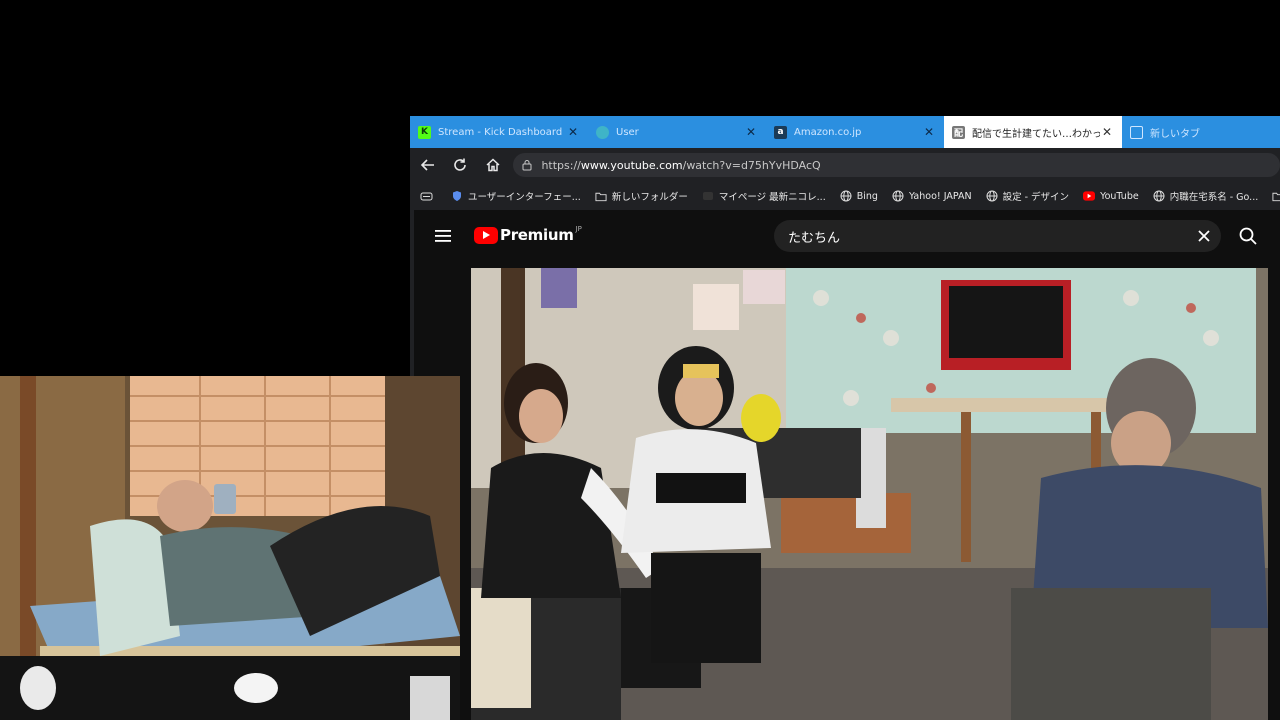  I want to click on logo-text: Premium, so click(537, 235).